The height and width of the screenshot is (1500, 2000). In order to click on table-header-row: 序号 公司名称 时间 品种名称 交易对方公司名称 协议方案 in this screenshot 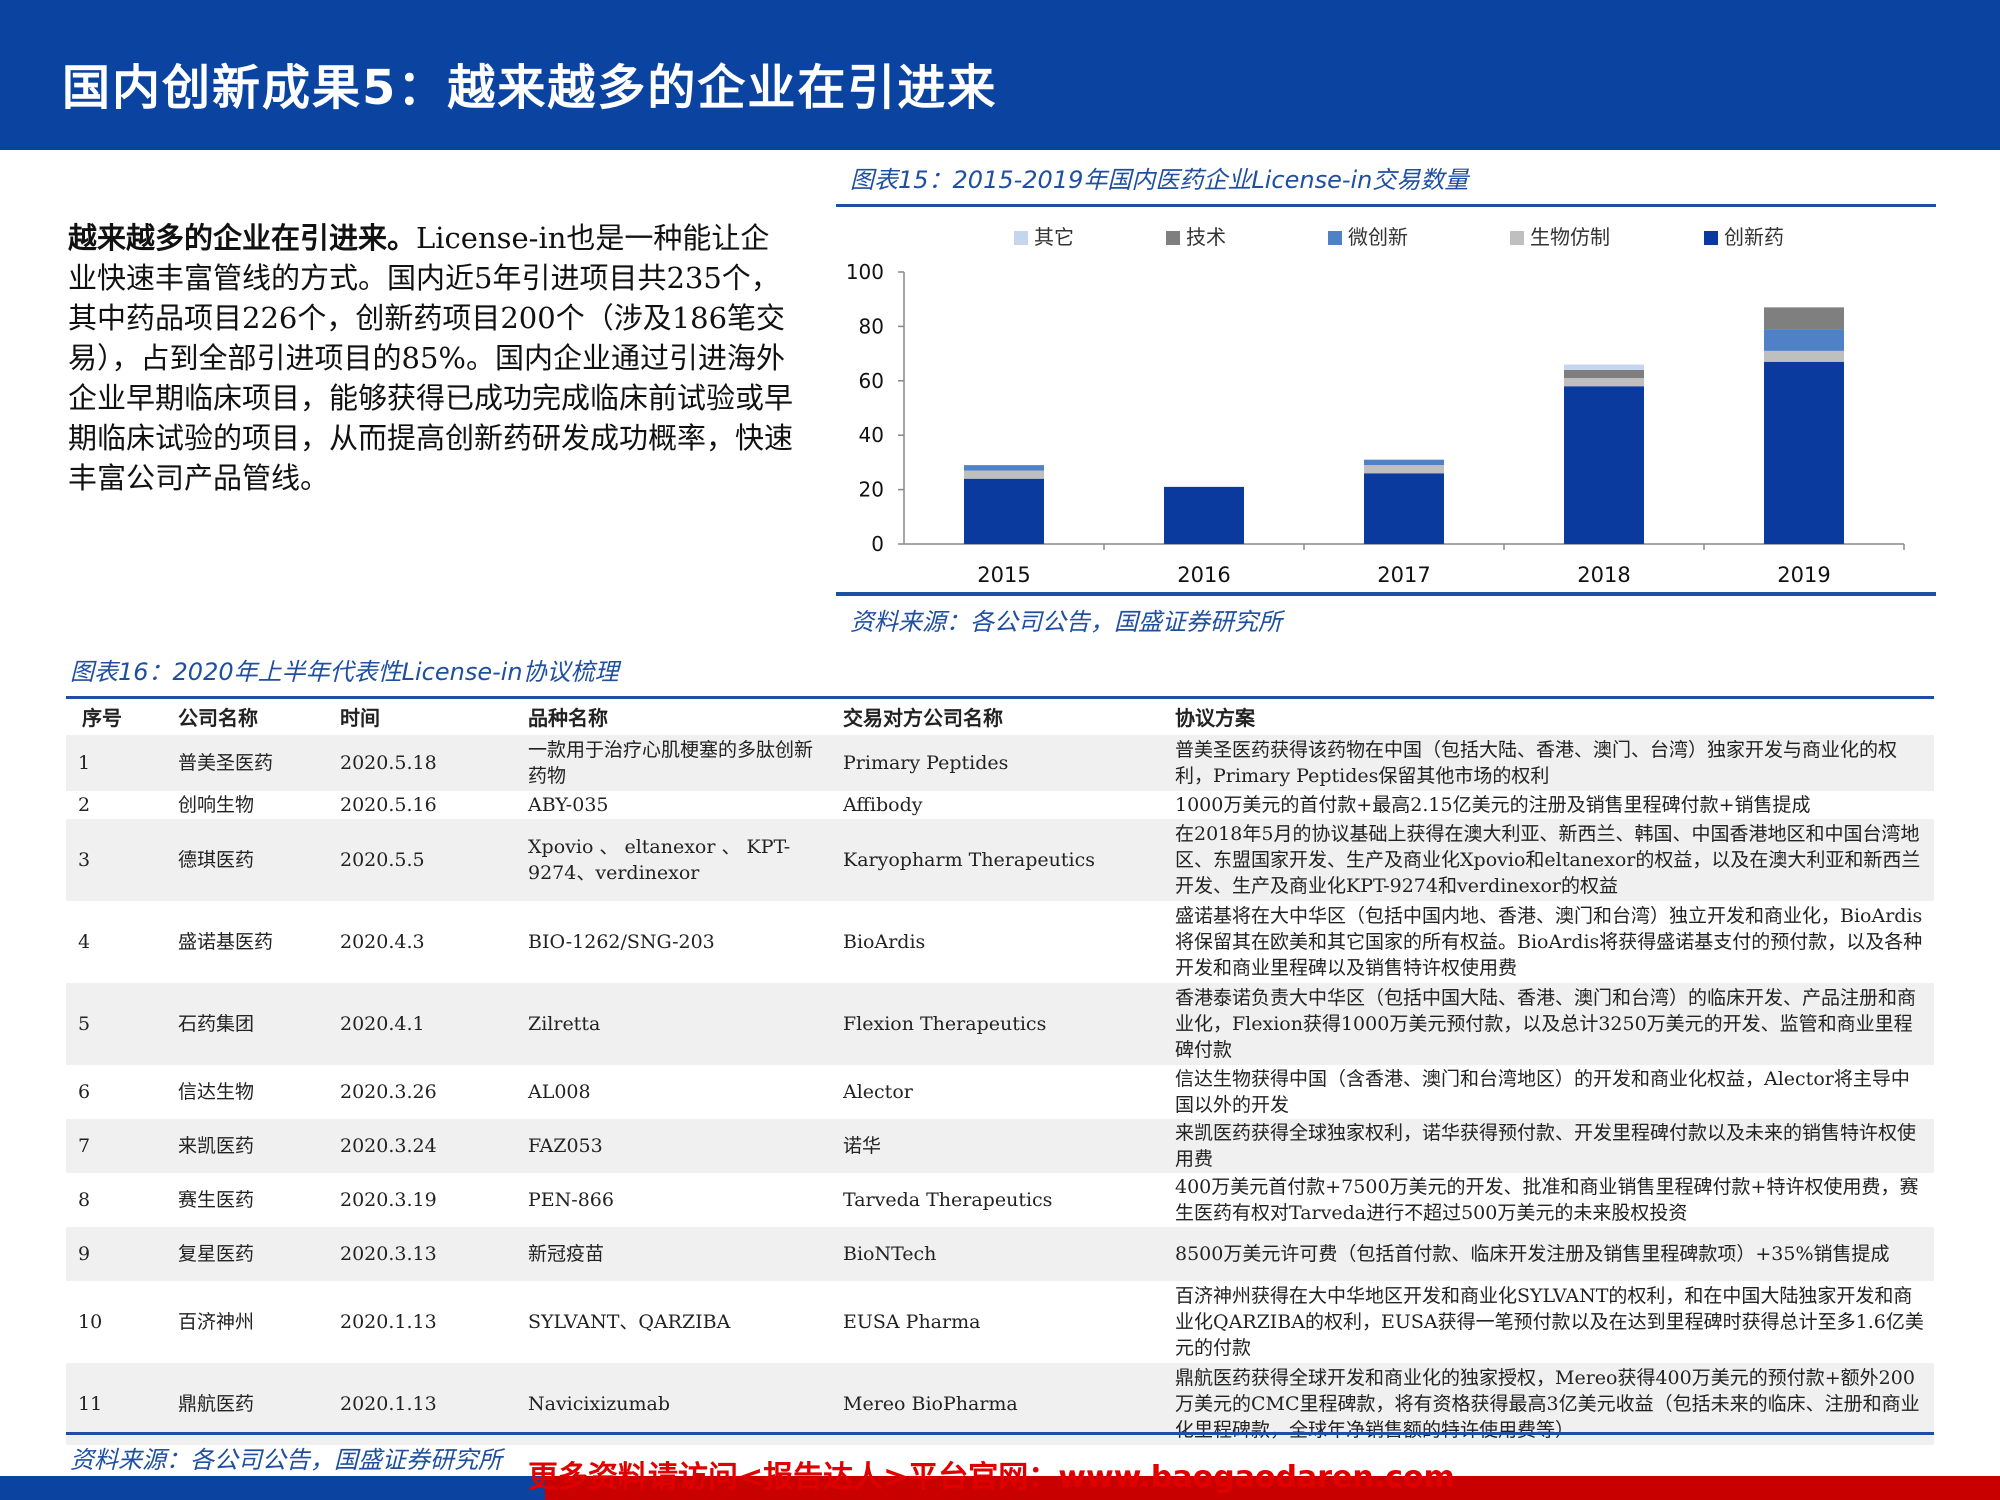, I will do `click(1000, 717)`.